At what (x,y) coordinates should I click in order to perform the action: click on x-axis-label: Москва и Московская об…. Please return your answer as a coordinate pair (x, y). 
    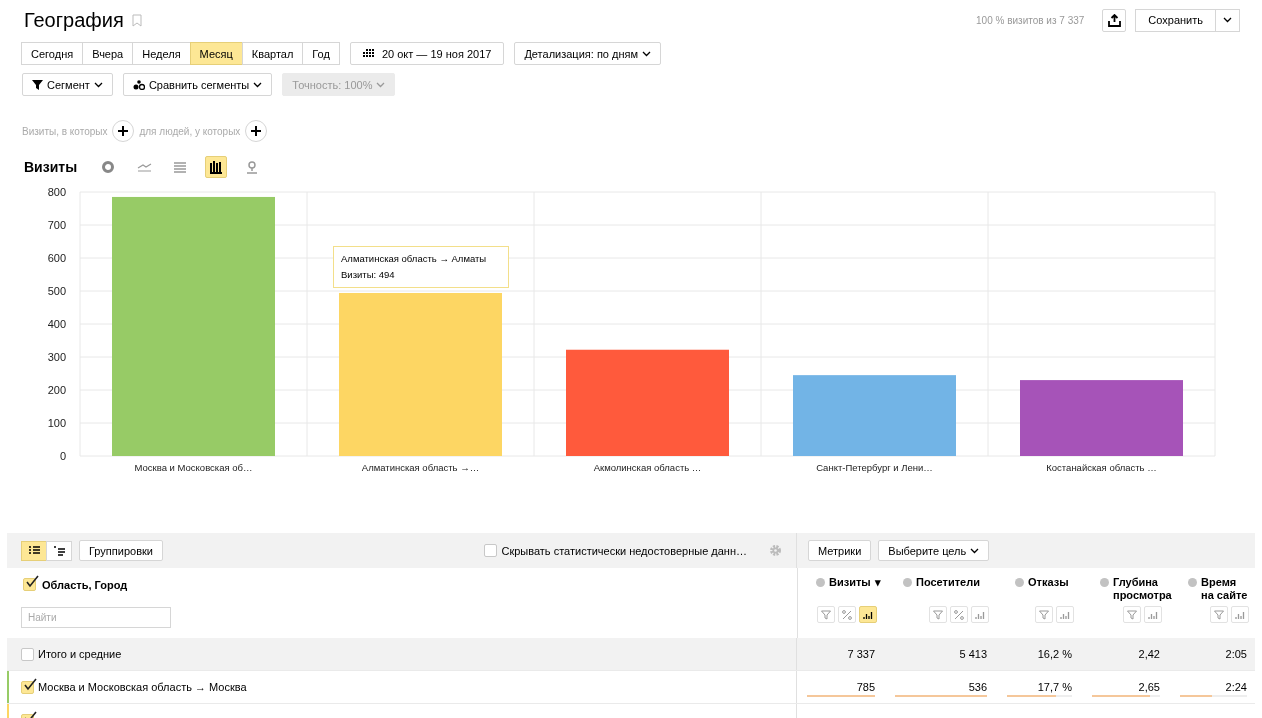
    Looking at the image, I should click on (193, 467).